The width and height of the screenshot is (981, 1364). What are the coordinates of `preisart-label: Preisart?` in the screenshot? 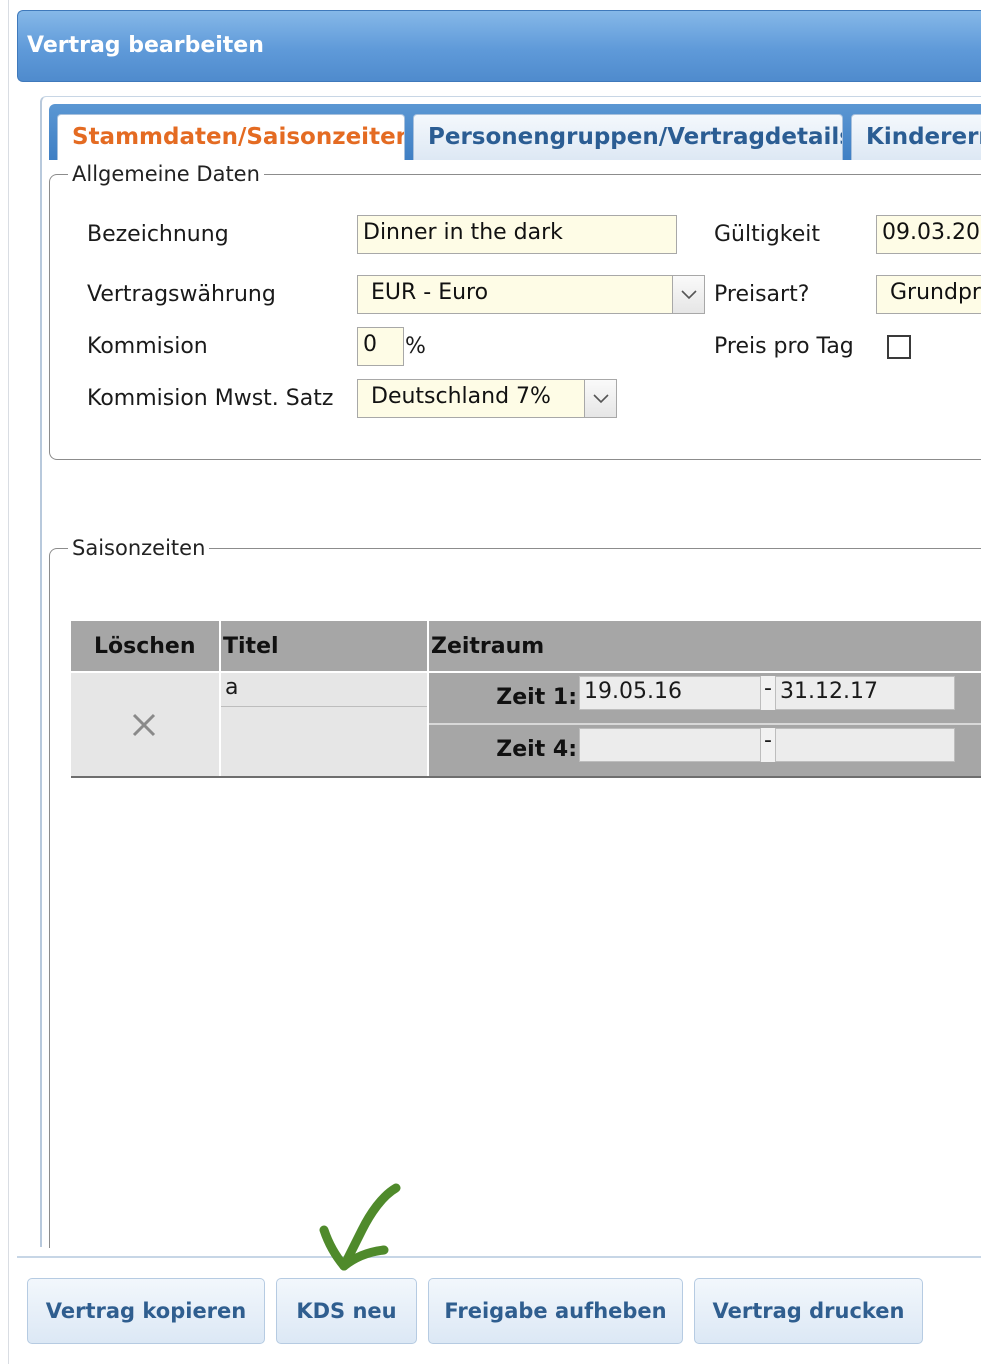 It's located at (762, 294).